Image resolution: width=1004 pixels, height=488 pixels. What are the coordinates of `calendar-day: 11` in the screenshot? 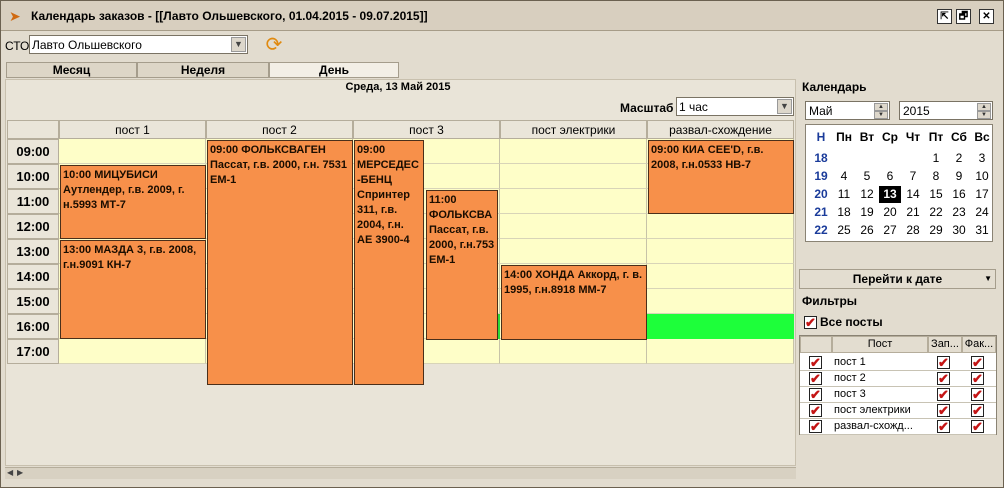 It's located at (844, 194).